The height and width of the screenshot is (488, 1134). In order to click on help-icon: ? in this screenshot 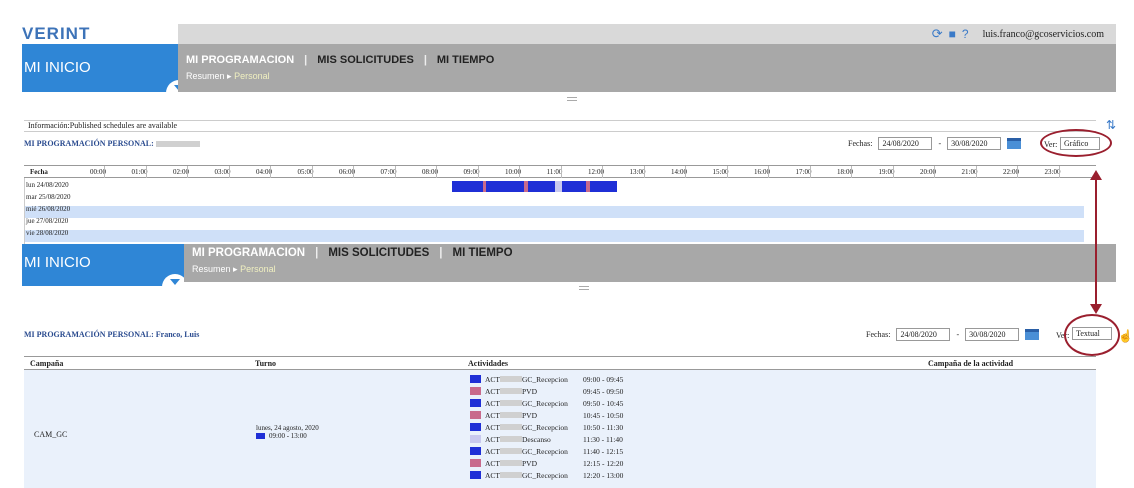, I will do `click(965, 34)`.